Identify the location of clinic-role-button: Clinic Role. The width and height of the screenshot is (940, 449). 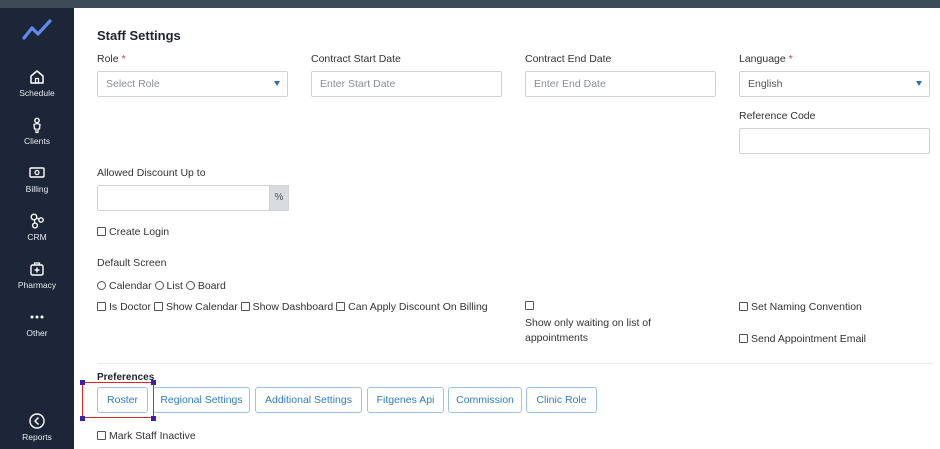
(561, 400).